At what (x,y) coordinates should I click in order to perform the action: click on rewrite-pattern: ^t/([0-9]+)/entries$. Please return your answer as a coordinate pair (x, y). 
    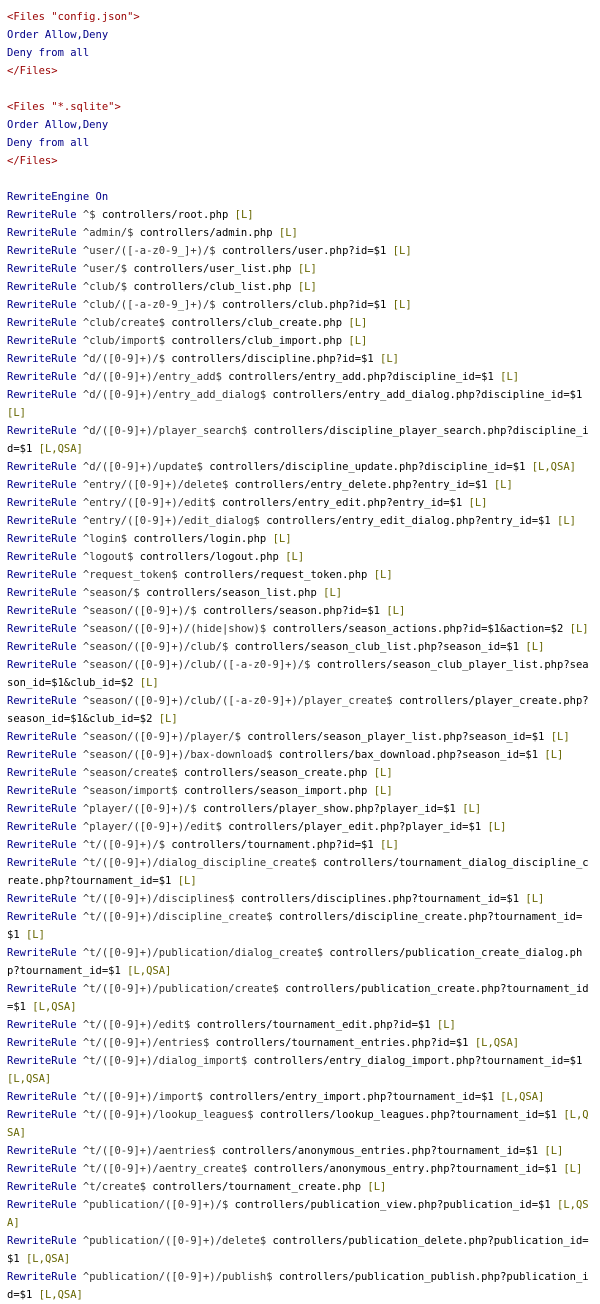
    Looking at the image, I should click on (146, 1043).